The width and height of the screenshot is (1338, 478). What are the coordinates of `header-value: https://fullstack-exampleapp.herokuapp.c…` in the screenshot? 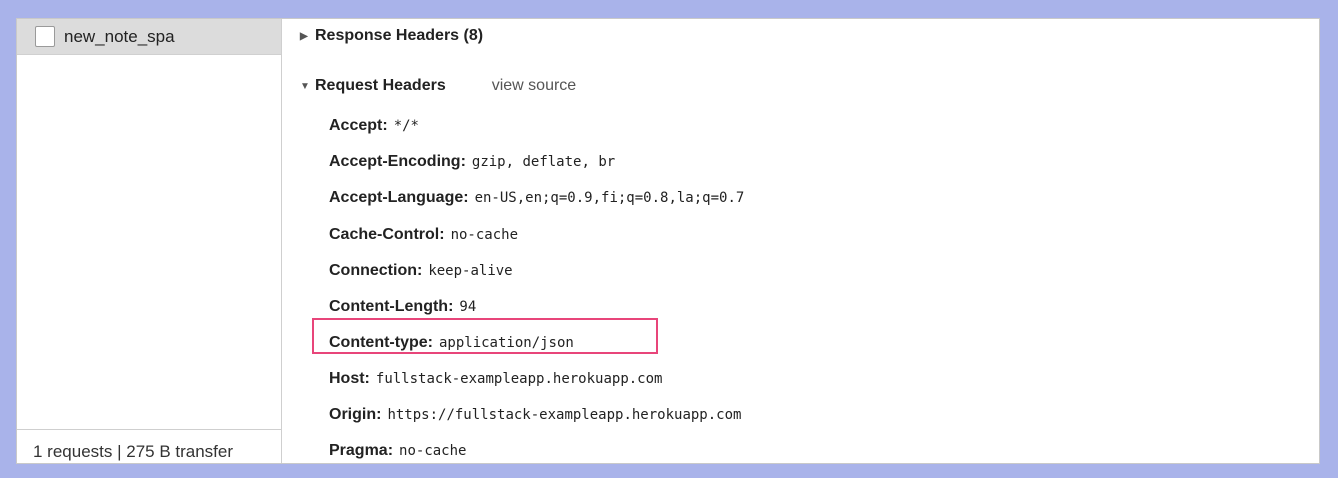 It's located at (564, 415).